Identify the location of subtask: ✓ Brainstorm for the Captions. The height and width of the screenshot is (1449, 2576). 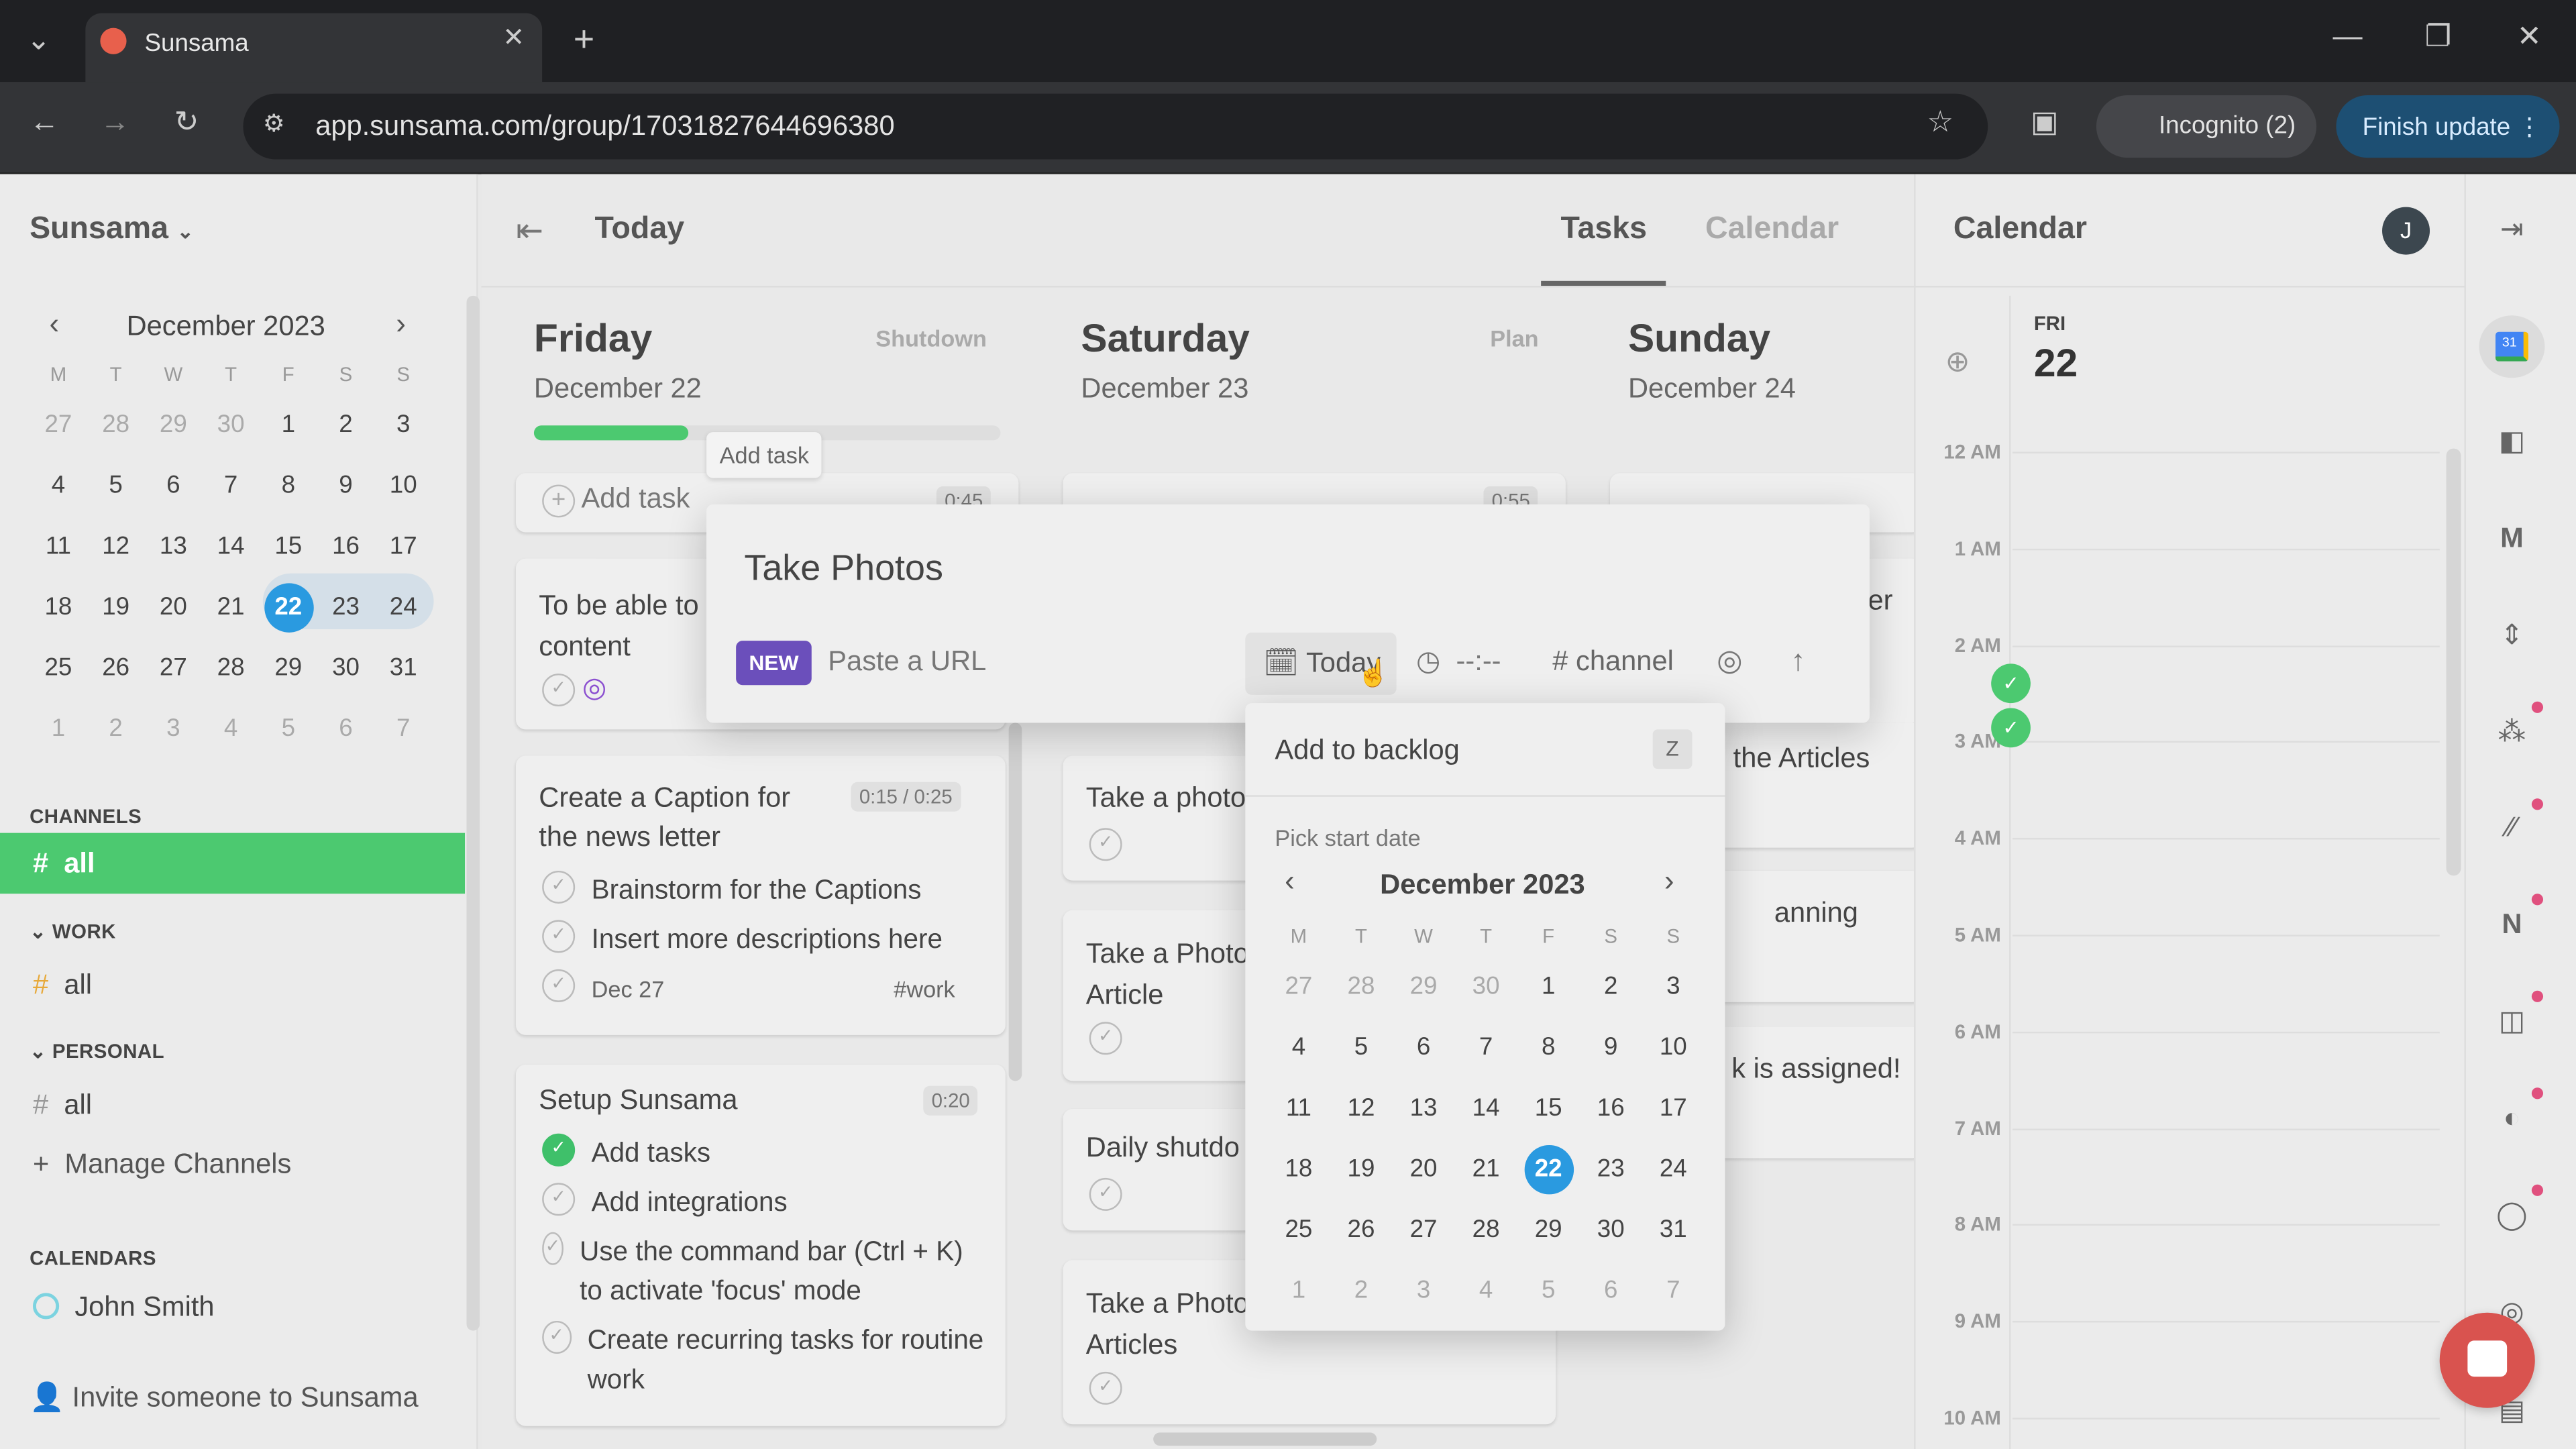
(742, 890).